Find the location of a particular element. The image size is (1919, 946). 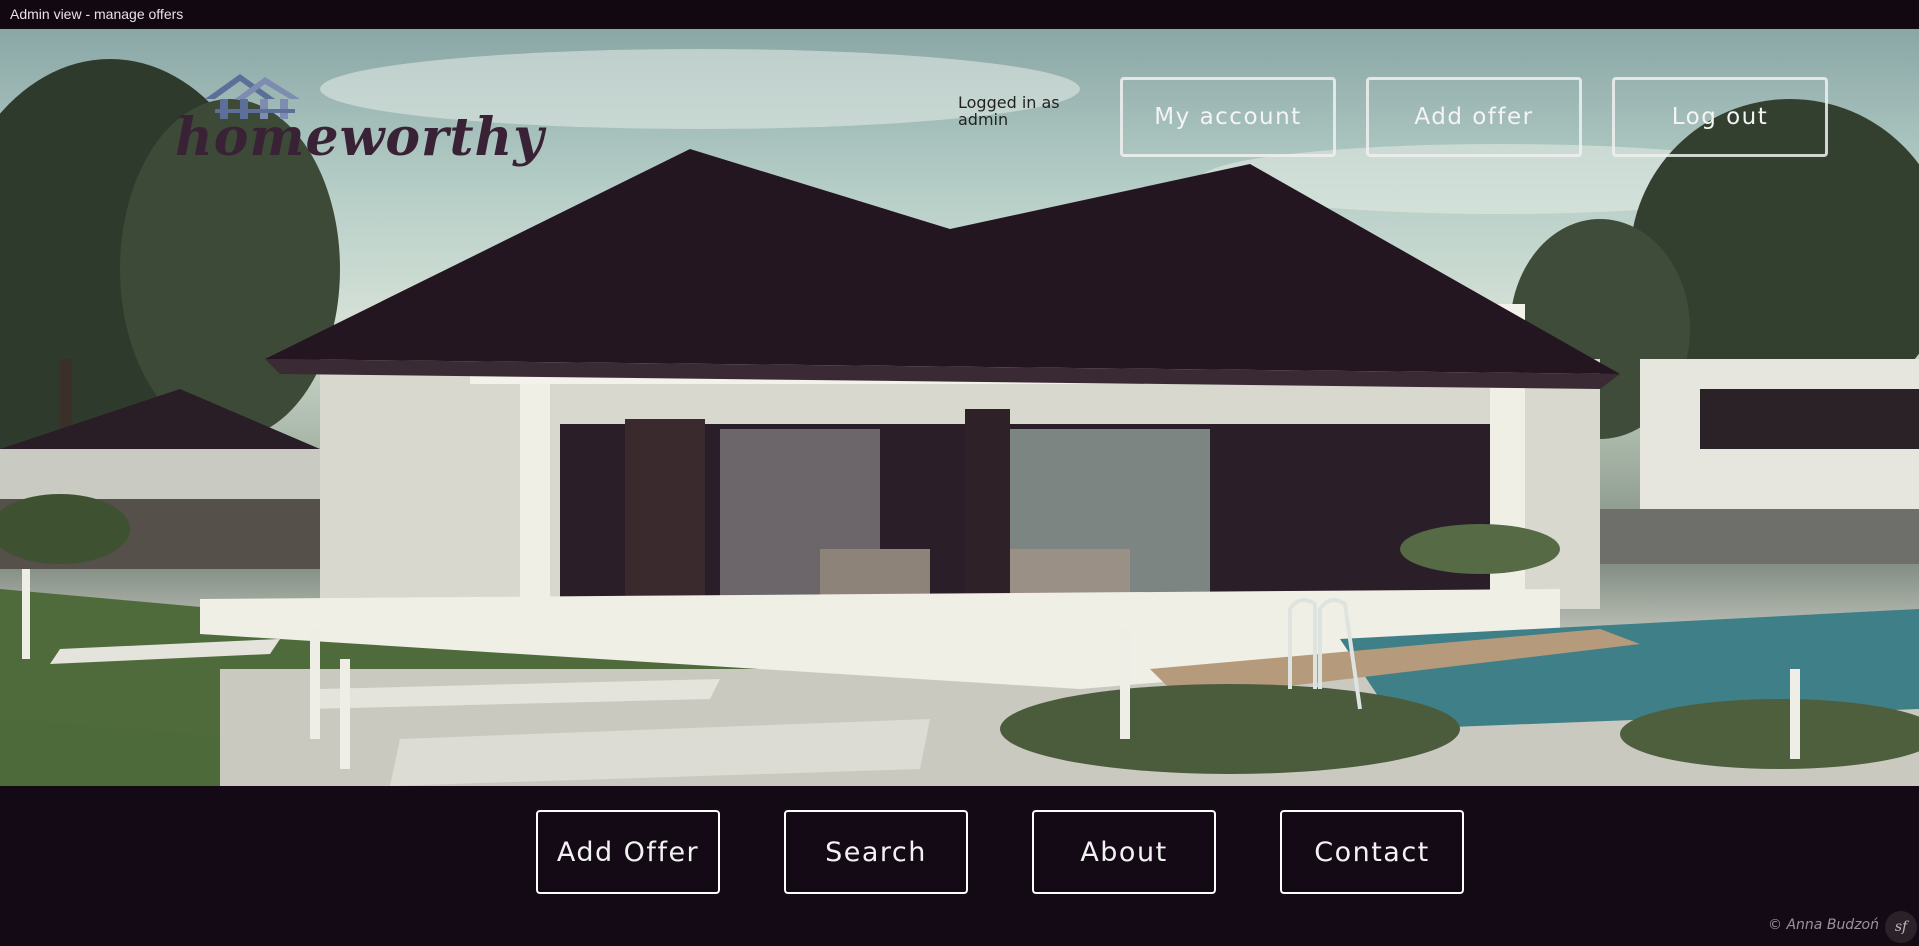

window-title: Admin view - manage offers is located at coordinates (959, 14).